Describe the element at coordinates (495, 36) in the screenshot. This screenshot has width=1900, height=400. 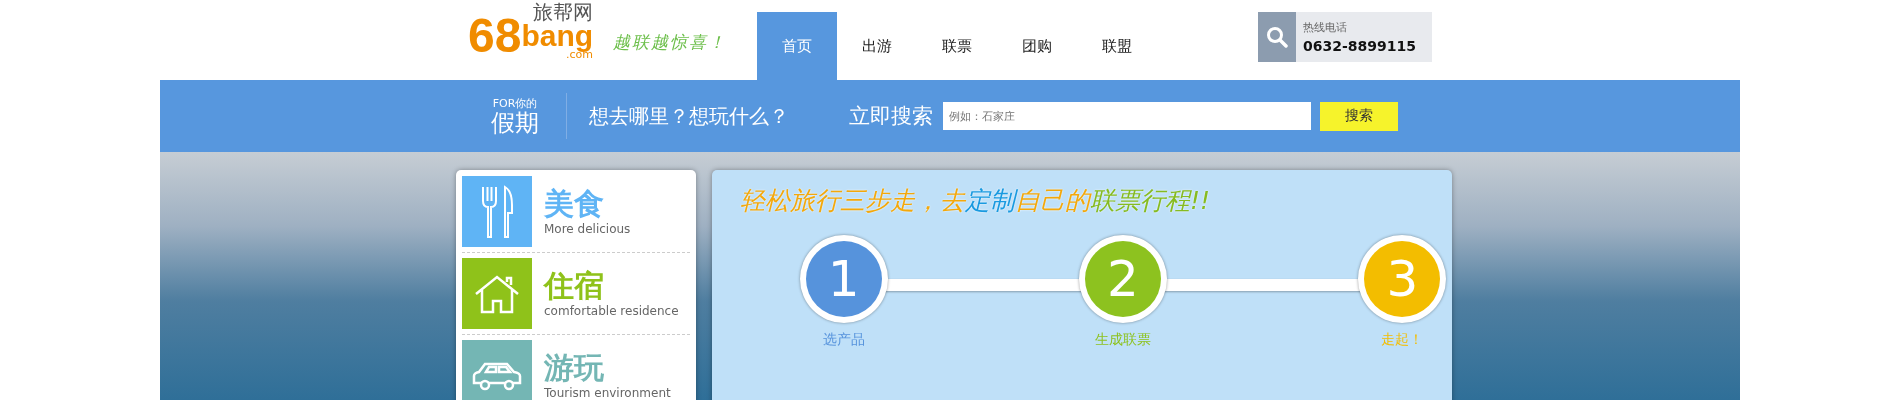
I see `logo-digits: 68` at that location.